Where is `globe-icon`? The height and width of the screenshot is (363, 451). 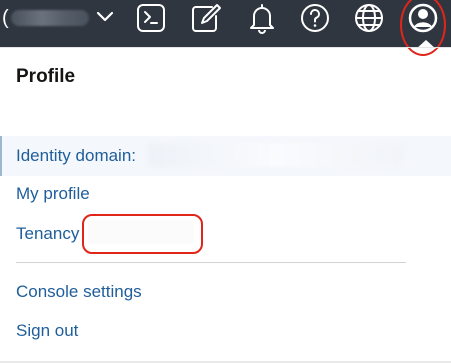
globe-icon is located at coordinates (369, 18).